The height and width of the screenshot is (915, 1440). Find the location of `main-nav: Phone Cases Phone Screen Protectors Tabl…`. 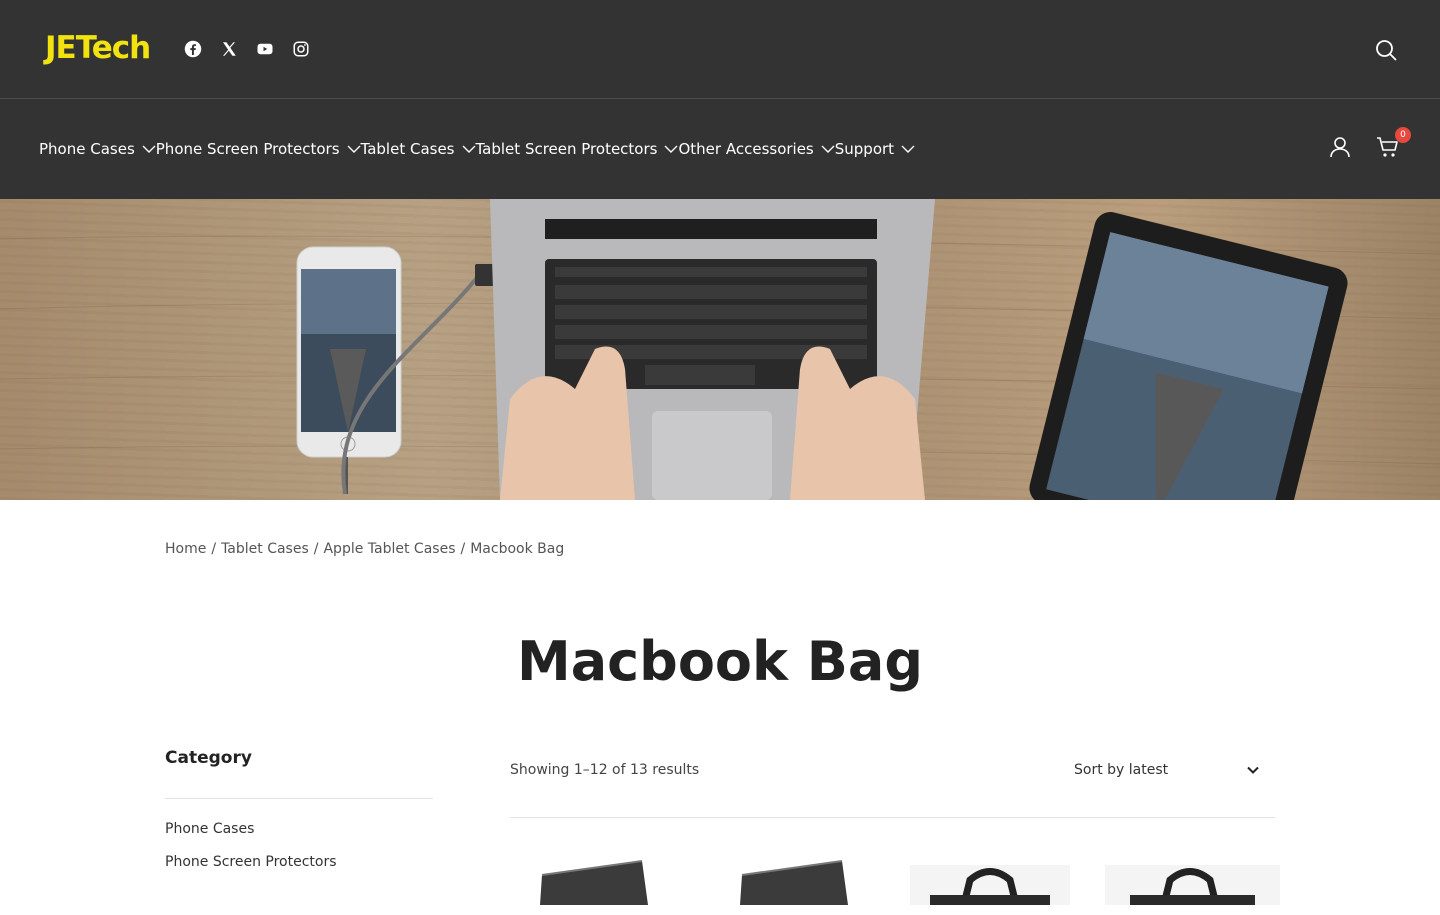

main-nav: Phone Cases Phone Screen Protectors Tabl… is located at coordinates (720, 149).